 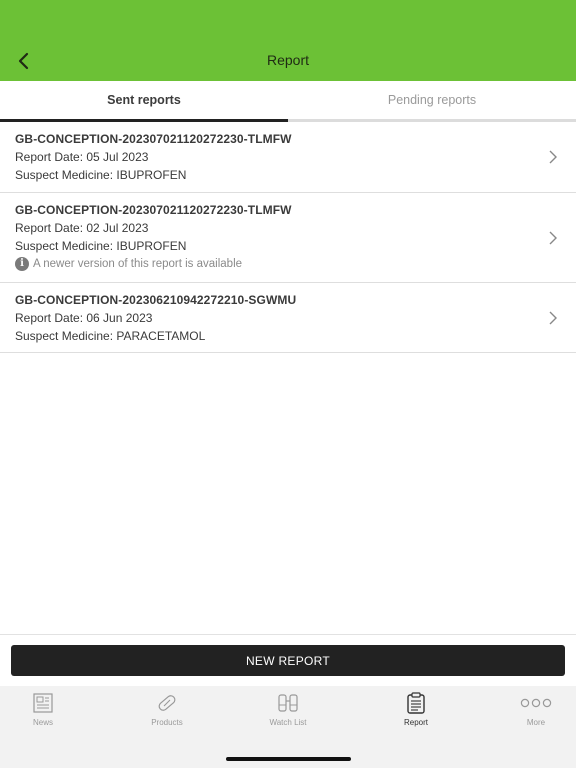 What do you see at coordinates (288, 40) in the screenshot?
I see `app-header: Report` at bounding box center [288, 40].